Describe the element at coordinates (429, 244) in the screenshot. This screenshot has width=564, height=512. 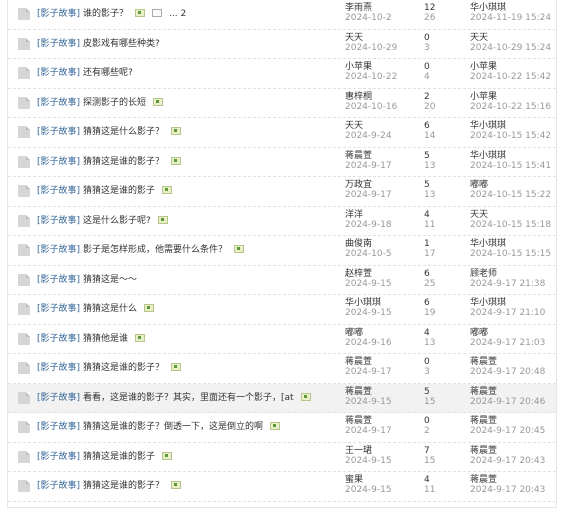
I see `thread-reply-count: 1` at that location.